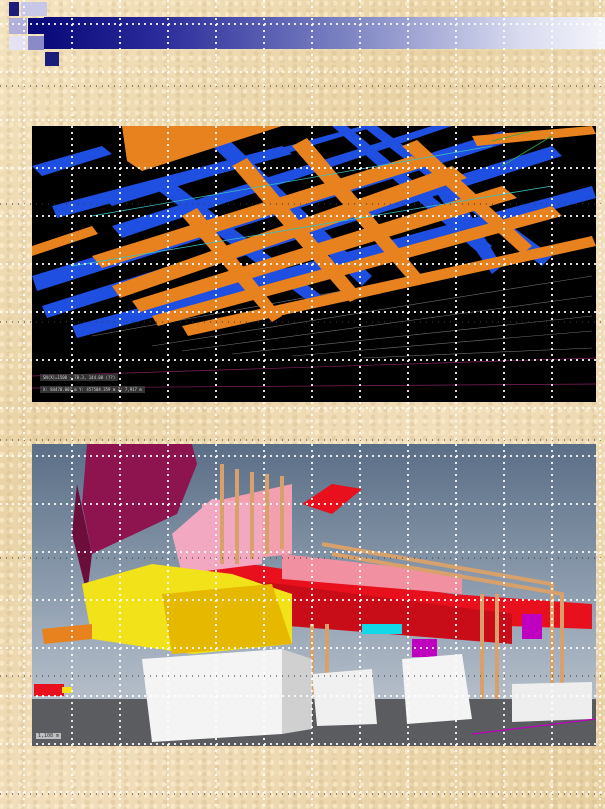 The image size is (605, 809). Describe the element at coordinates (324, 33) in the screenshot. I see `title-gradient-bar` at that location.